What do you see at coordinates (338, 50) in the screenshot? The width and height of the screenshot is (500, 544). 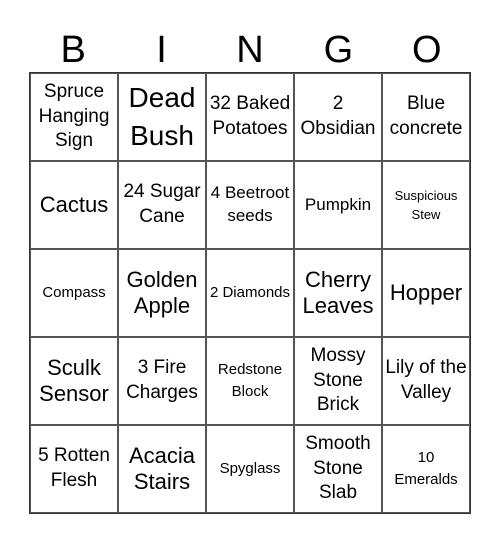 I see `header-letter-g: G` at bounding box center [338, 50].